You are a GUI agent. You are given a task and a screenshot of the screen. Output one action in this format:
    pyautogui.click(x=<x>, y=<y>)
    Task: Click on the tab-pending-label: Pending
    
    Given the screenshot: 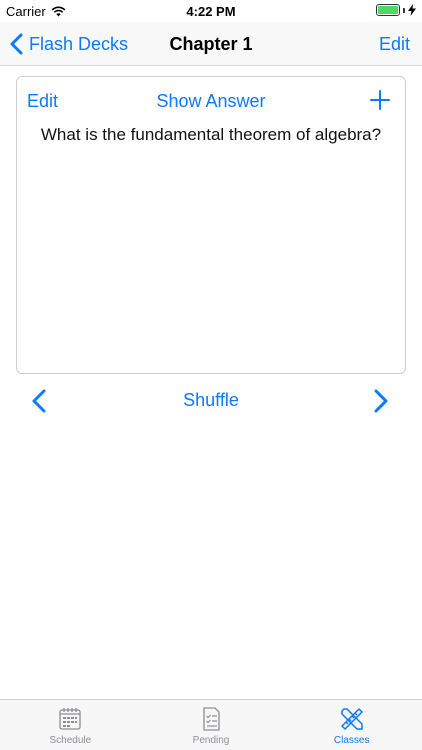 What is the action you would take?
    pyautogui.click(x=211, y=740)
    